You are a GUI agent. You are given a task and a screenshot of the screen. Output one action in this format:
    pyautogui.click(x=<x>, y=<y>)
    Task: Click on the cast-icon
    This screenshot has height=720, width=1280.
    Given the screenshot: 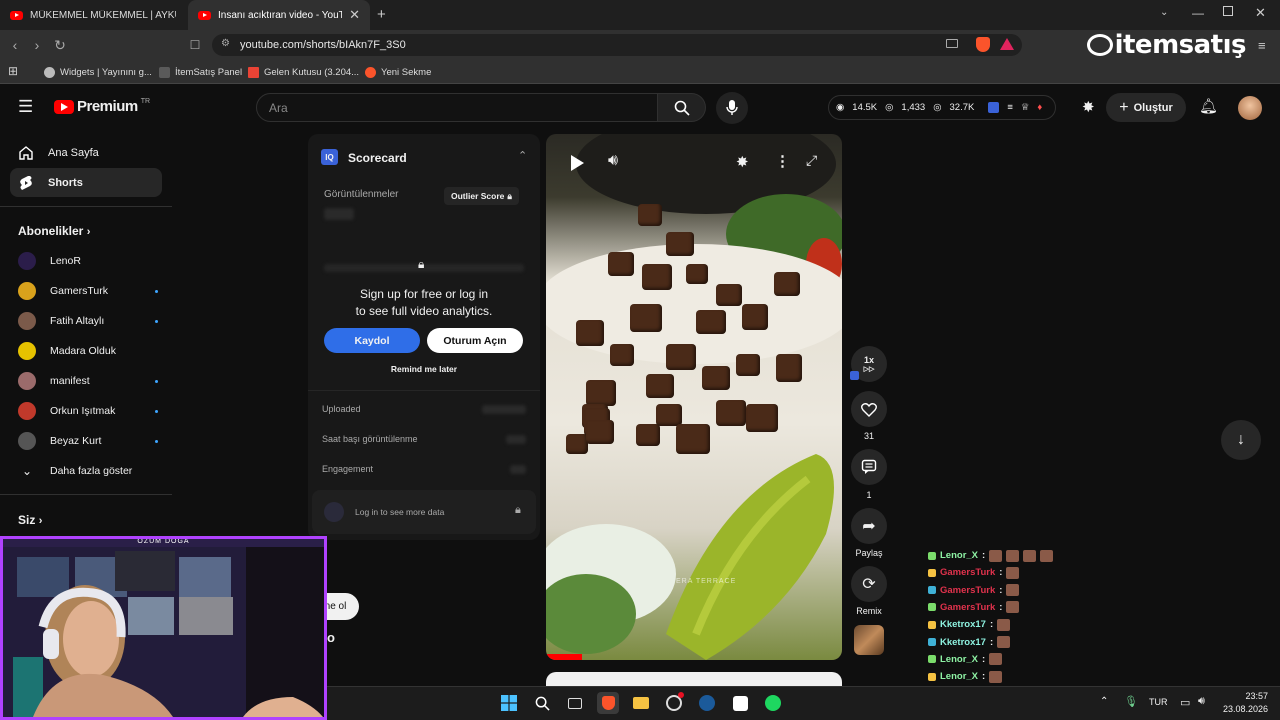 What is the action you would take?
    pyautogui.click(x=952, y=43)
    